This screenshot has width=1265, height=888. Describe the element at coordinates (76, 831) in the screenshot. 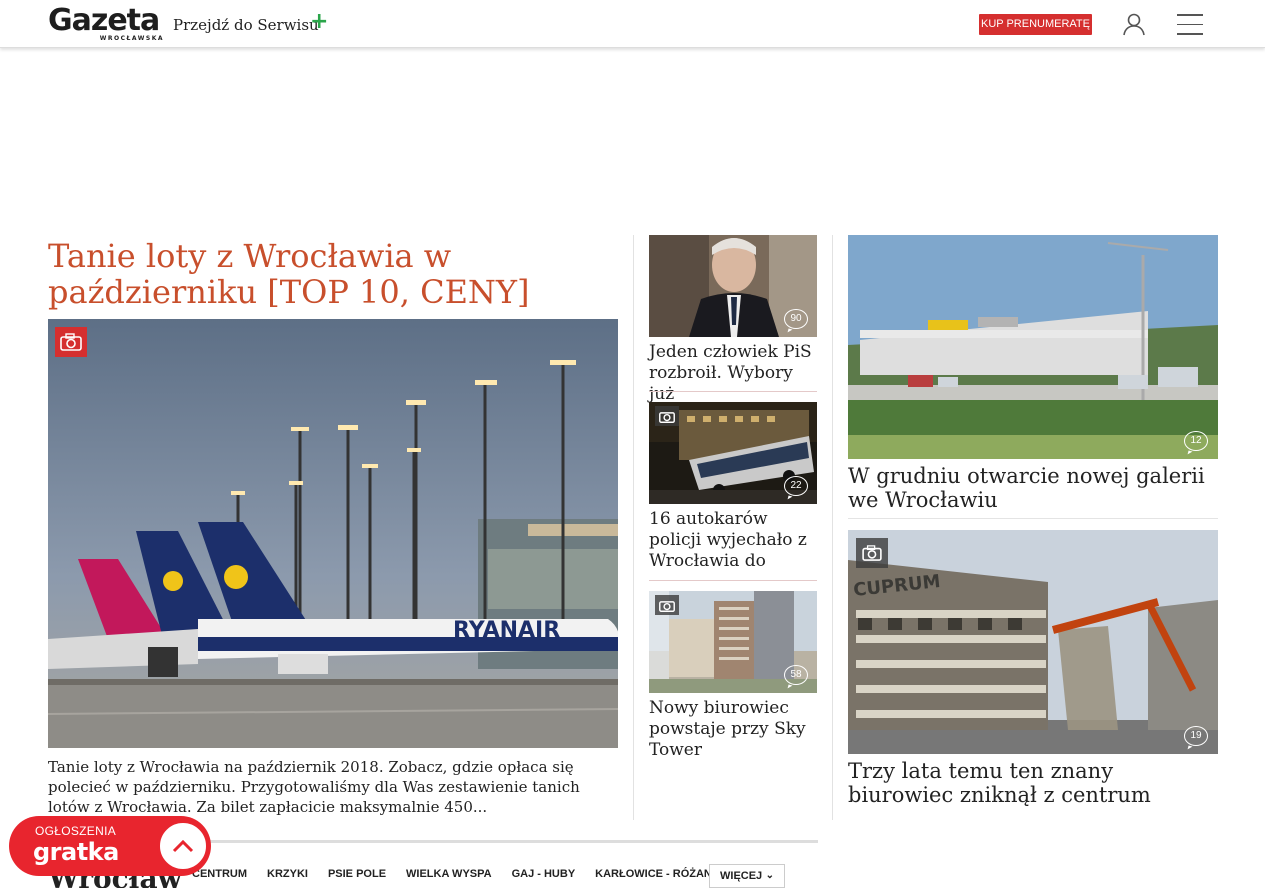

I see `gratka-label: OGŁOSZENIA` at that location.